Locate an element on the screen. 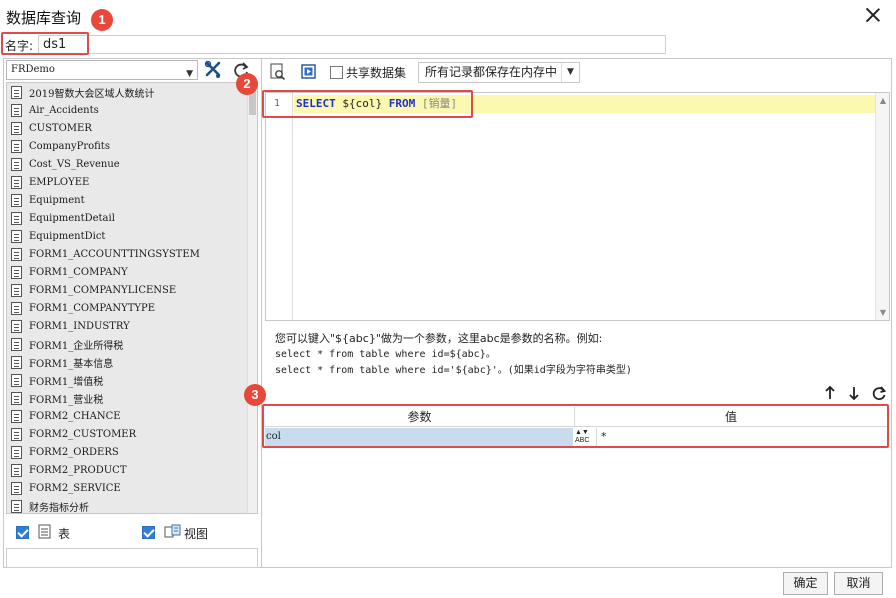 The height and width of the screenshot is (598, 896). move-down-icon is located at coordinates (854, 393).